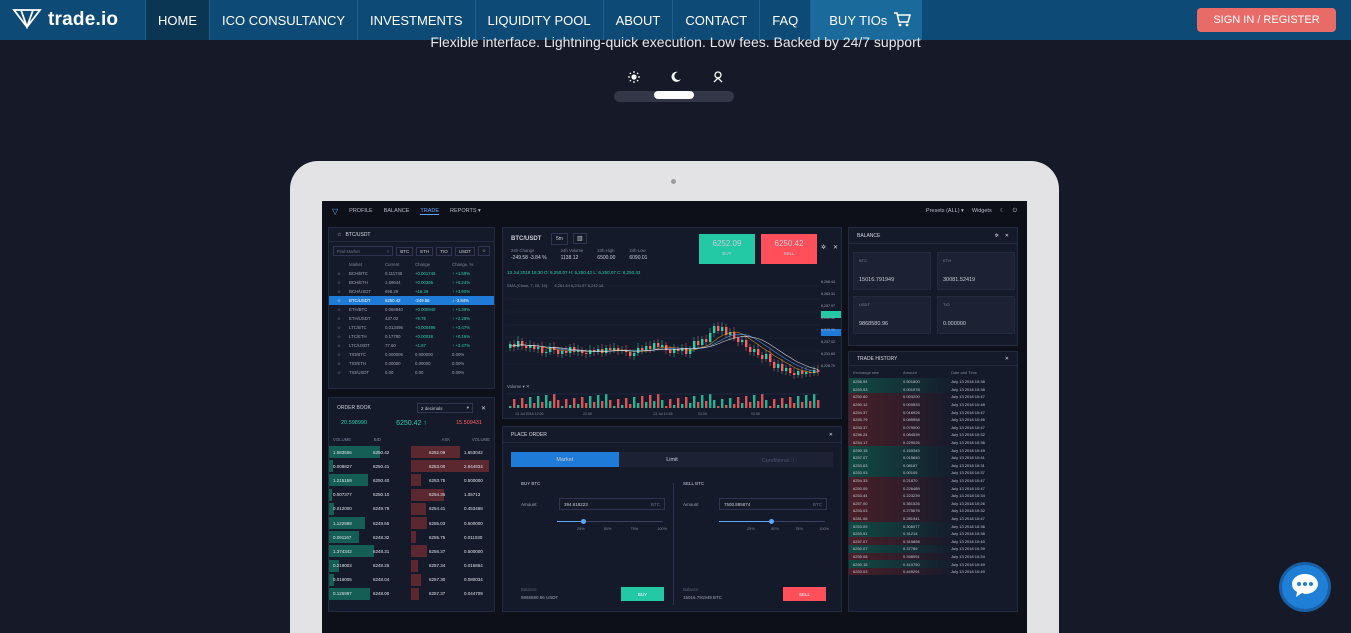 This screenshot has width=1351, height=633. What do you see at coordinates (751, 529) in the screenshot?
I see `sell-pct-25: 25%` at bounding box center [751, 529].